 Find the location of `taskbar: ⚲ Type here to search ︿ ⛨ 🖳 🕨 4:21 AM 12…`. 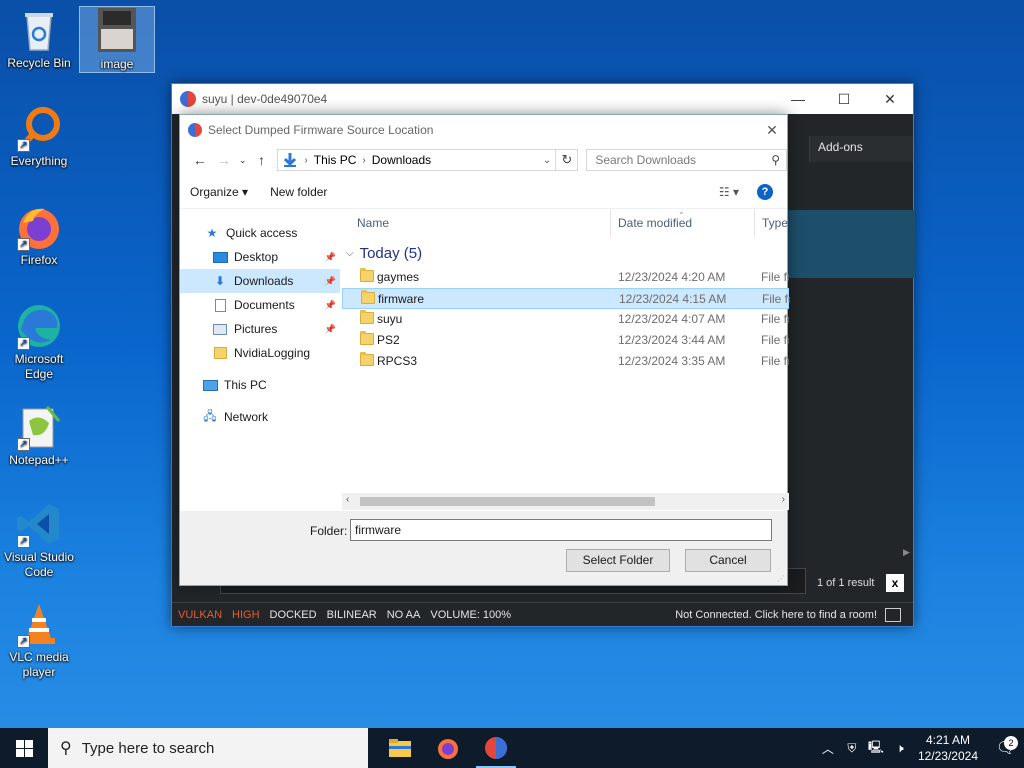

taskbar: ⚲ Type here to search ︿ ⛨ 🖳 🕨 4:21 AM 12… is located at coordinates (512, 748).